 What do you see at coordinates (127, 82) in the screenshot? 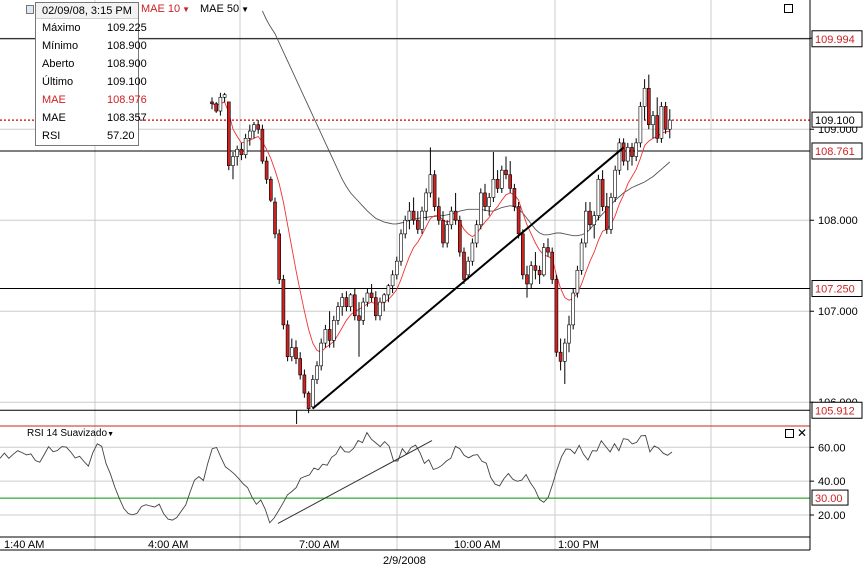
I see `data-window-value: 109.100` at bounding box center [127, 82].